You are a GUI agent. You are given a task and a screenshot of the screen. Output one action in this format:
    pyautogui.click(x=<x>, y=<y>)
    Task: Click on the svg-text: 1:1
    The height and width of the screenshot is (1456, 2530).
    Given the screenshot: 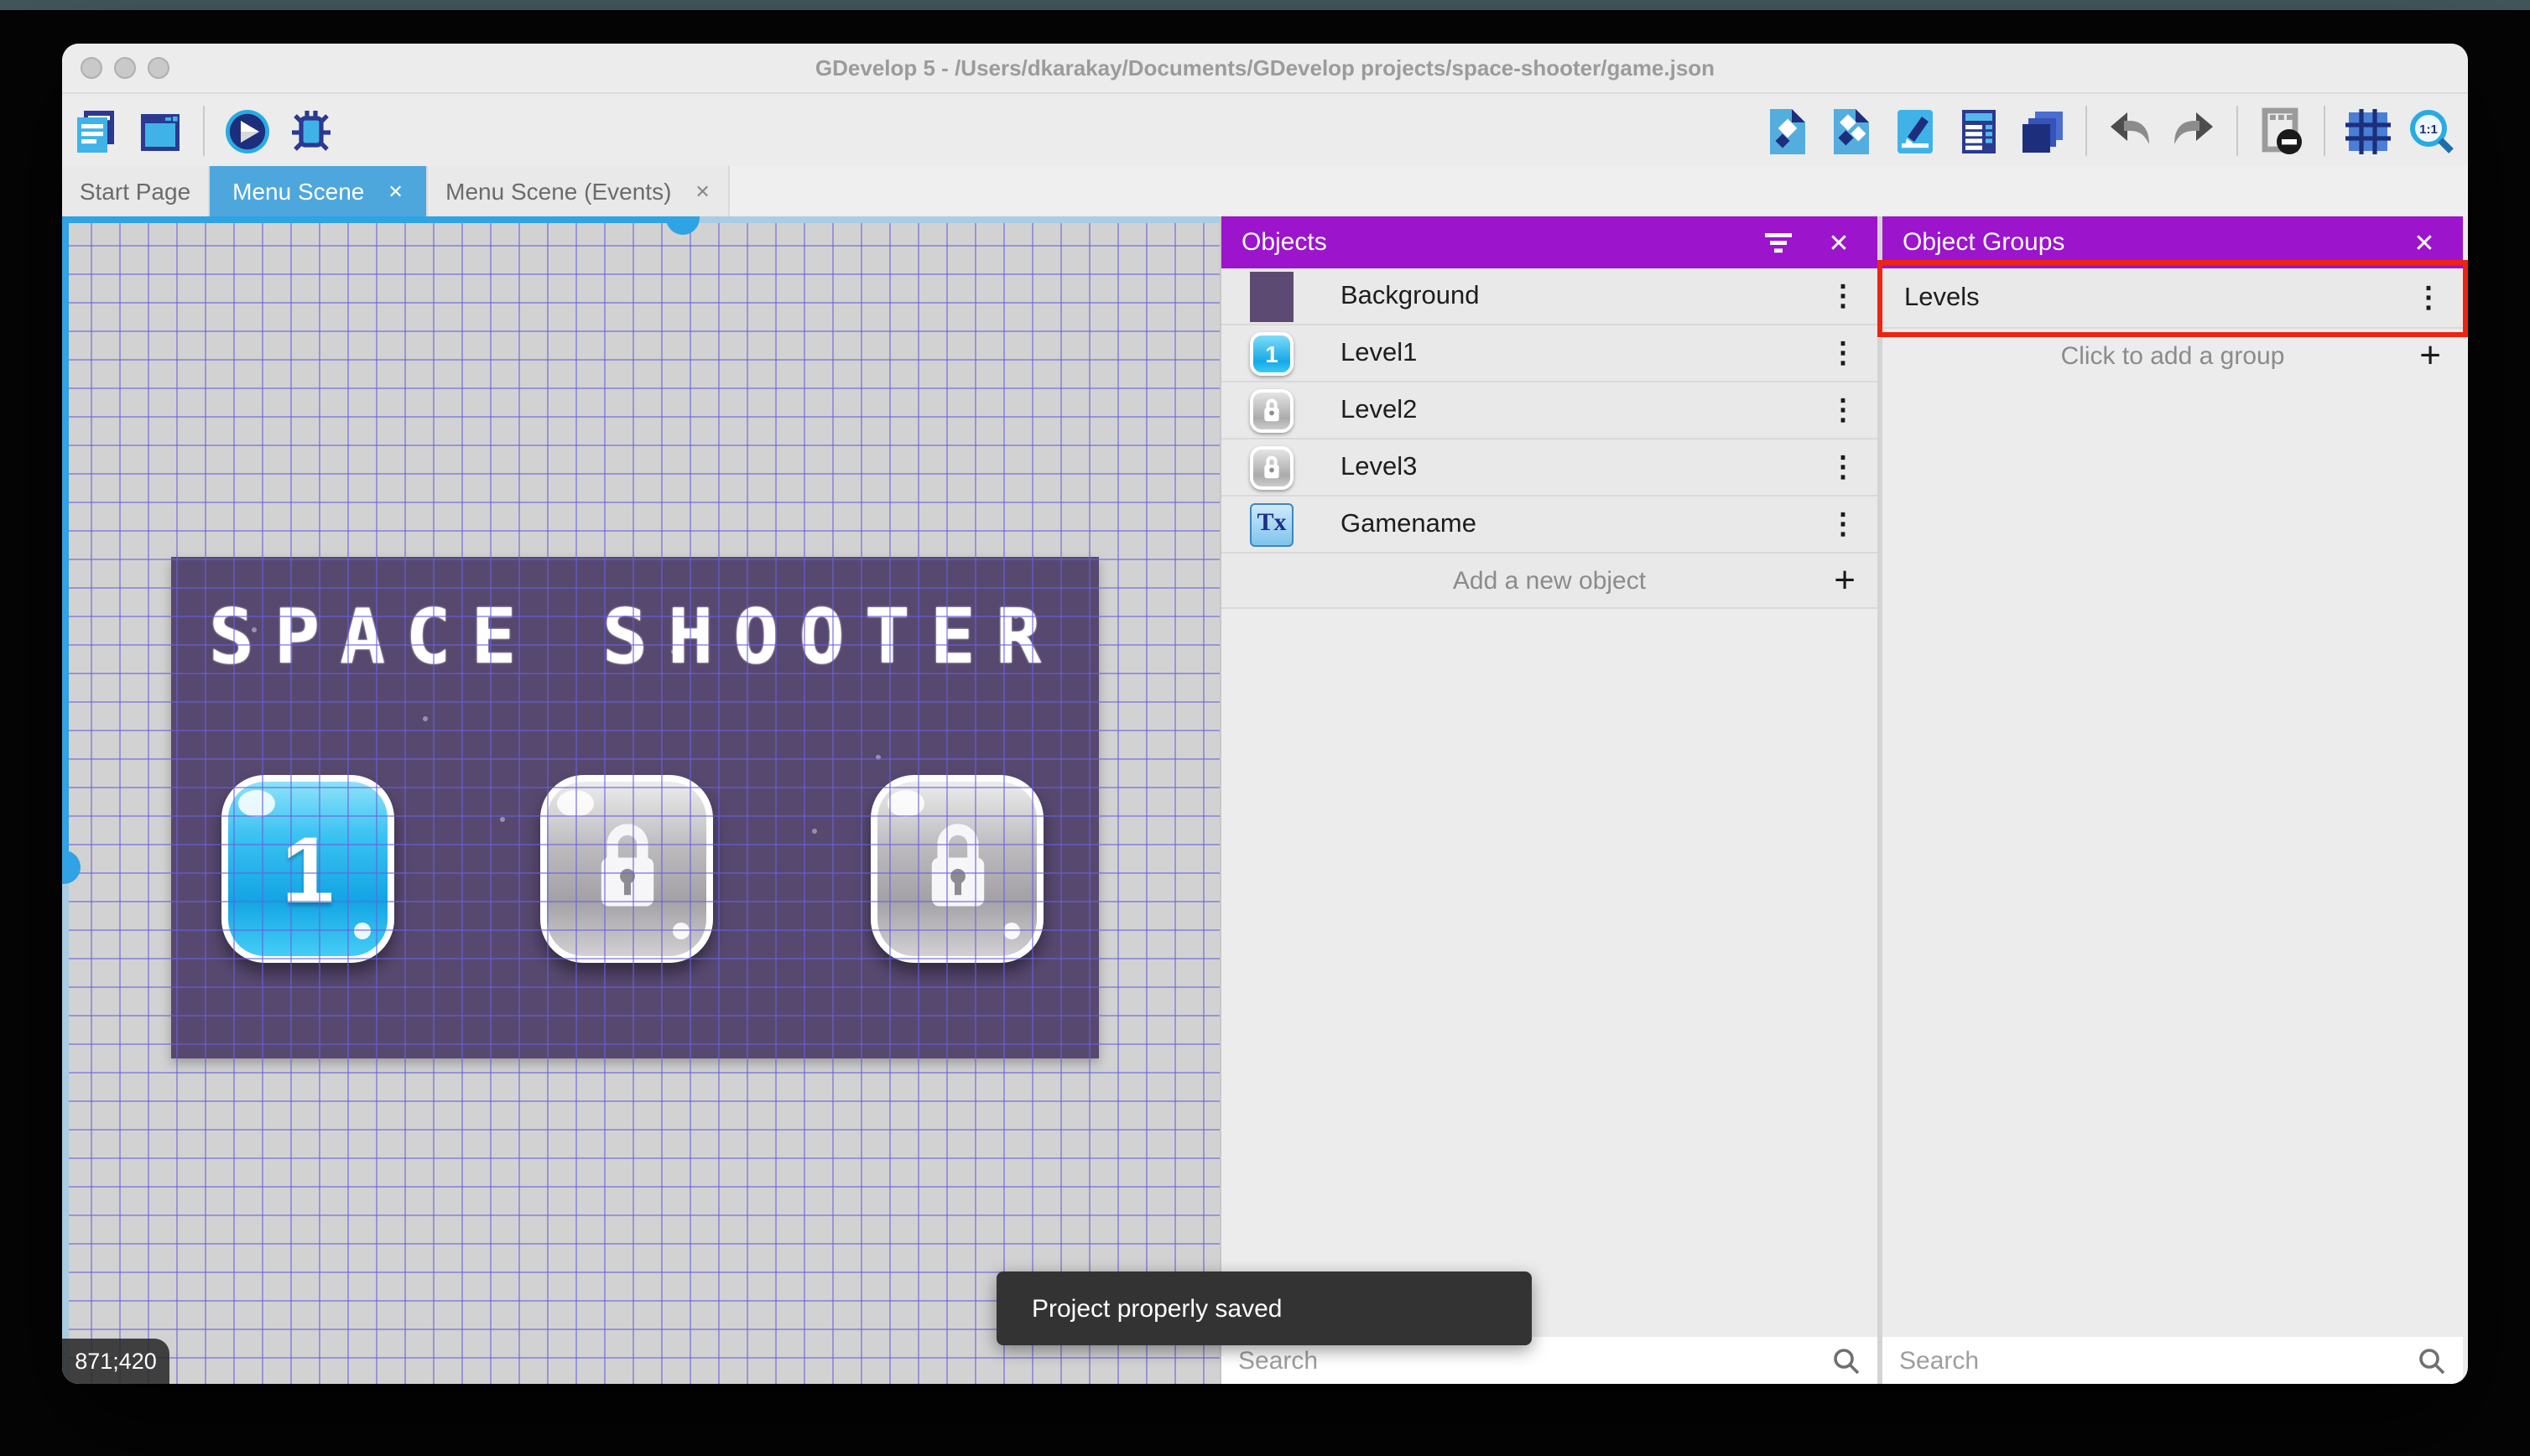 What is the action you would take?
    pyautogui.click(x=2428, y=129)
    